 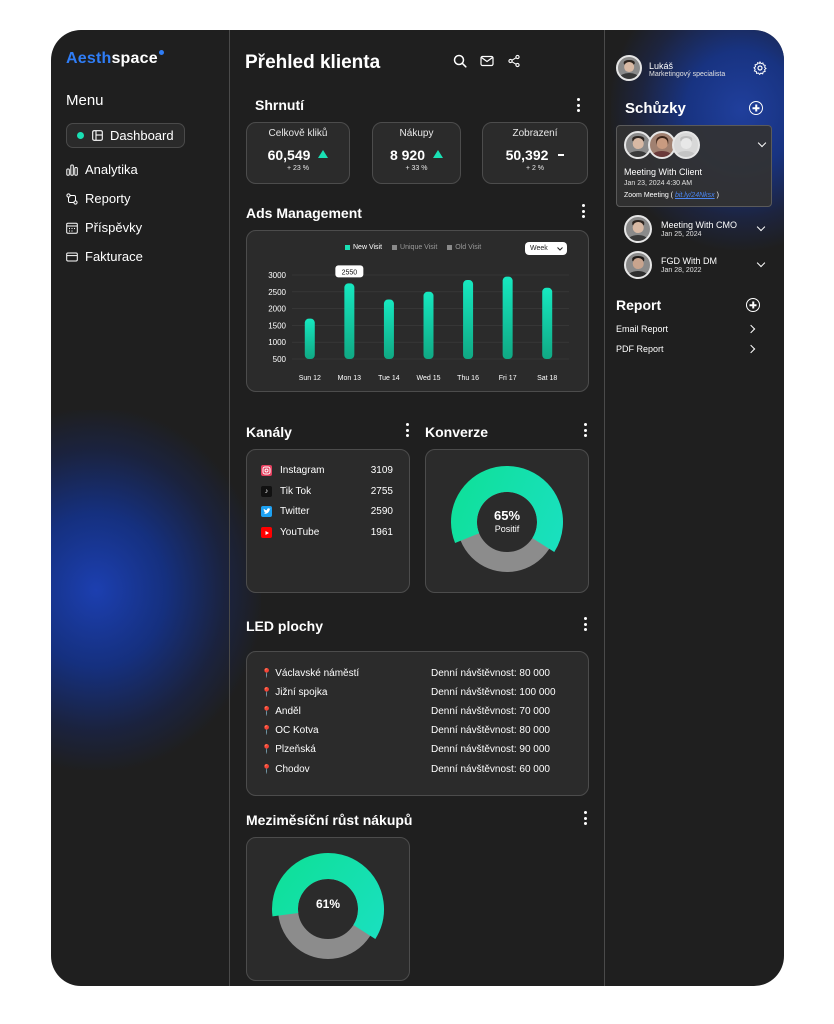 I want to click on header-actions, so click(x=487, y=63).